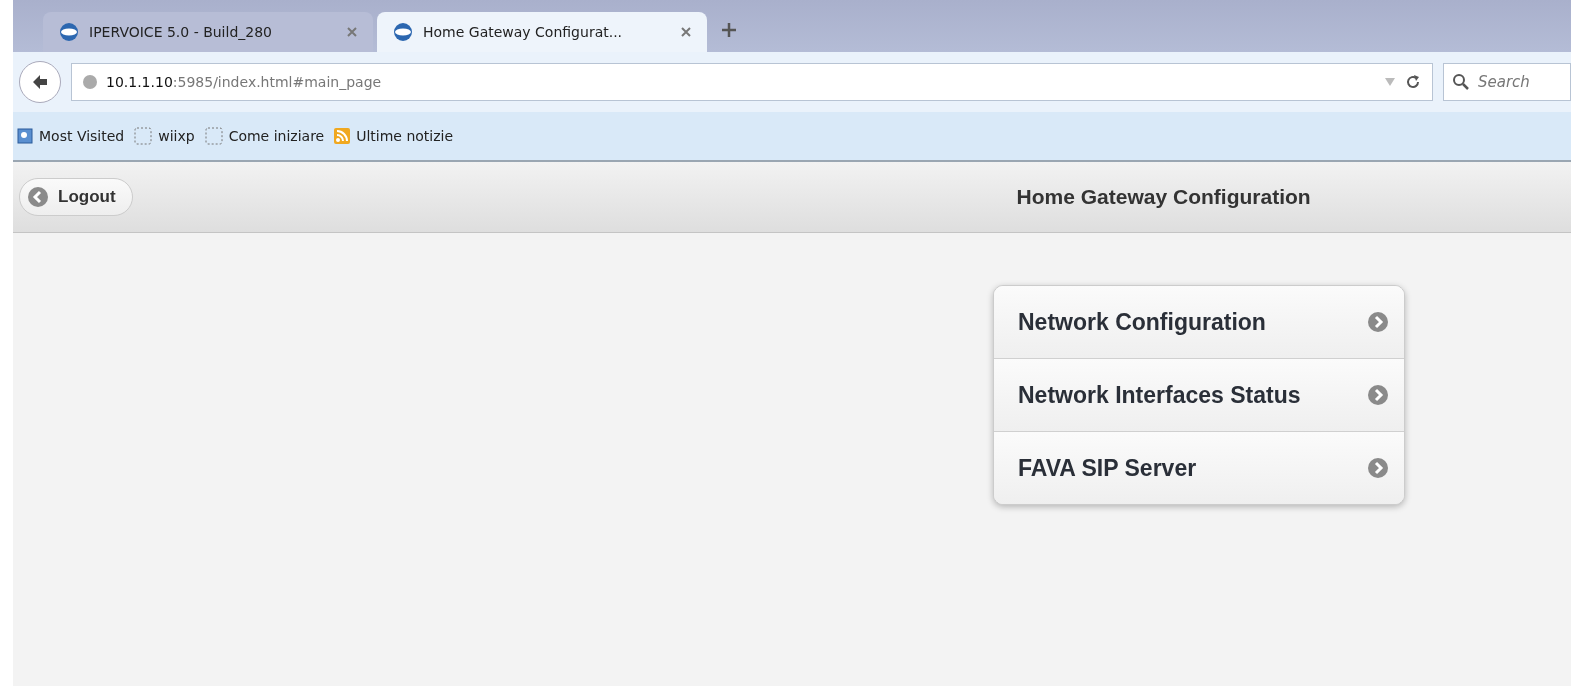  I want to click on reload-icon, so click(1413, 82).